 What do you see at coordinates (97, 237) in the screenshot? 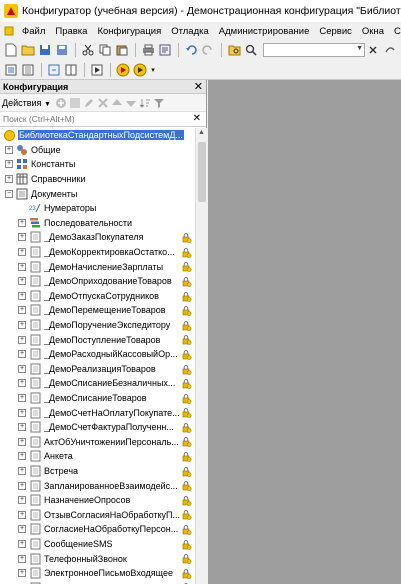
I see `document-item: + _ДемоЗаказПокупателя` at bounding box center [97, 237].